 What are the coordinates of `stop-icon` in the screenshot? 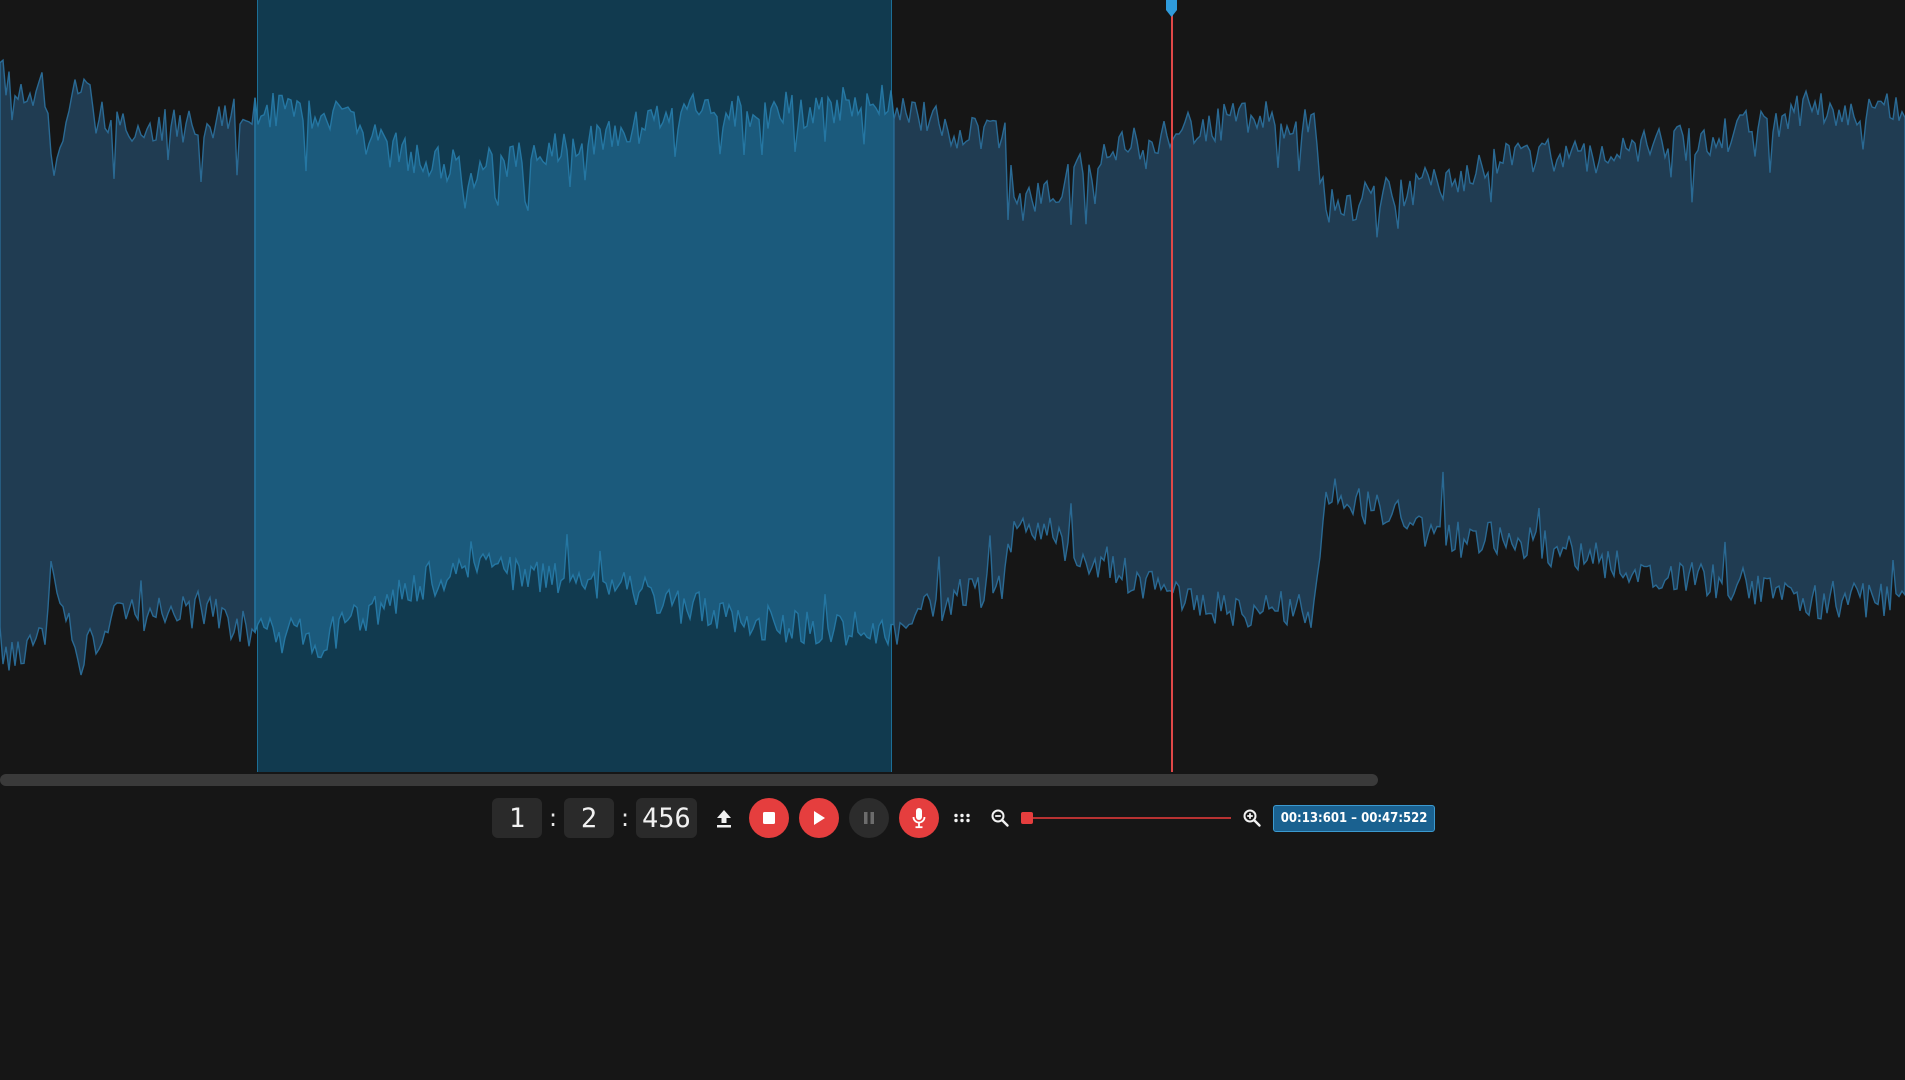 It's located at (768, 818).